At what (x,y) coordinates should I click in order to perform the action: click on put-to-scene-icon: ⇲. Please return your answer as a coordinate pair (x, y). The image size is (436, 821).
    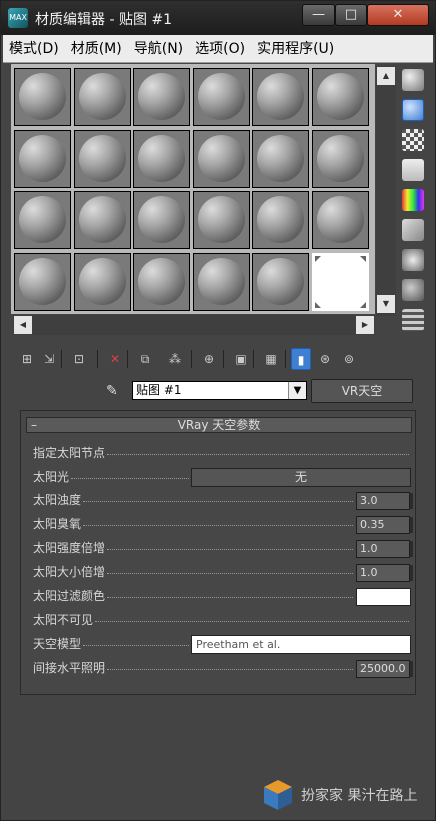
    Looking at the image, I should click on (49, 359).